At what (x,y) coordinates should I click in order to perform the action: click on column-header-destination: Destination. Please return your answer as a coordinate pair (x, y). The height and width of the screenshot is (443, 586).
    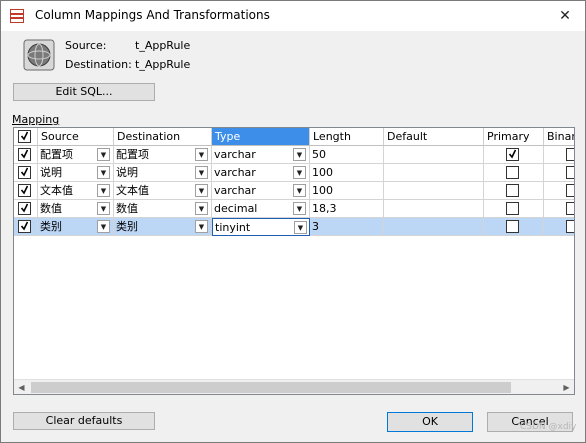
    Looking at the image, I should click on (163, 137).